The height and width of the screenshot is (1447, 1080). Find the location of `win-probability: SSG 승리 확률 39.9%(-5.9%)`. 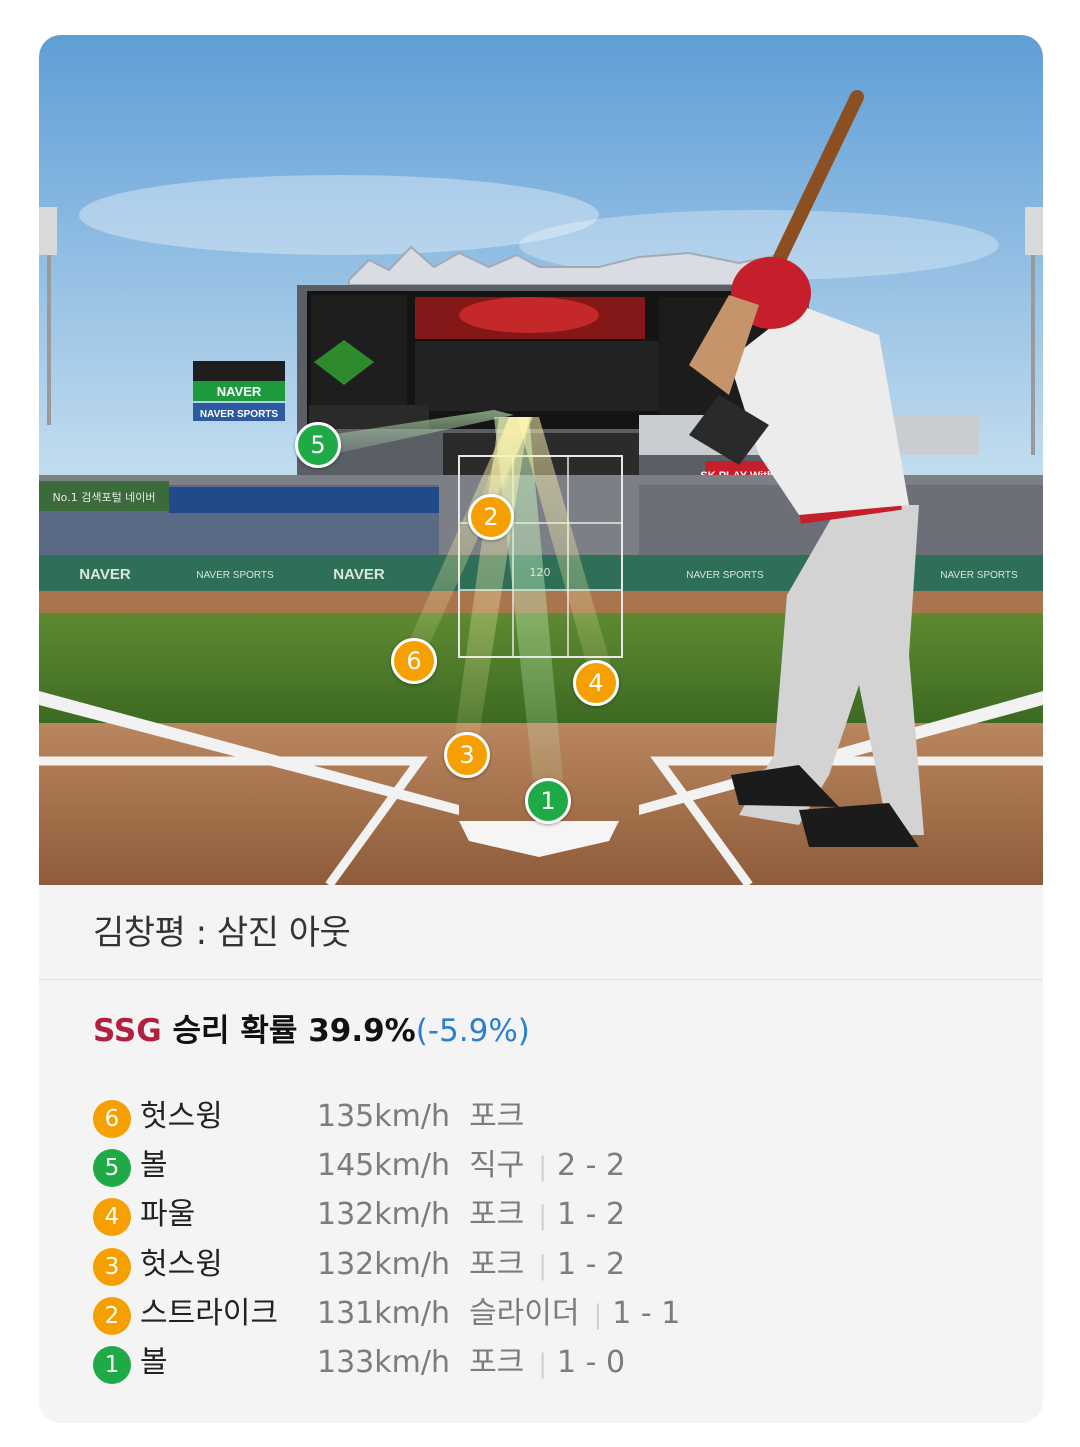

win-probability: SSG 승리 확률 39.9%(-5.9%) is located at coordinates (311, 1027).